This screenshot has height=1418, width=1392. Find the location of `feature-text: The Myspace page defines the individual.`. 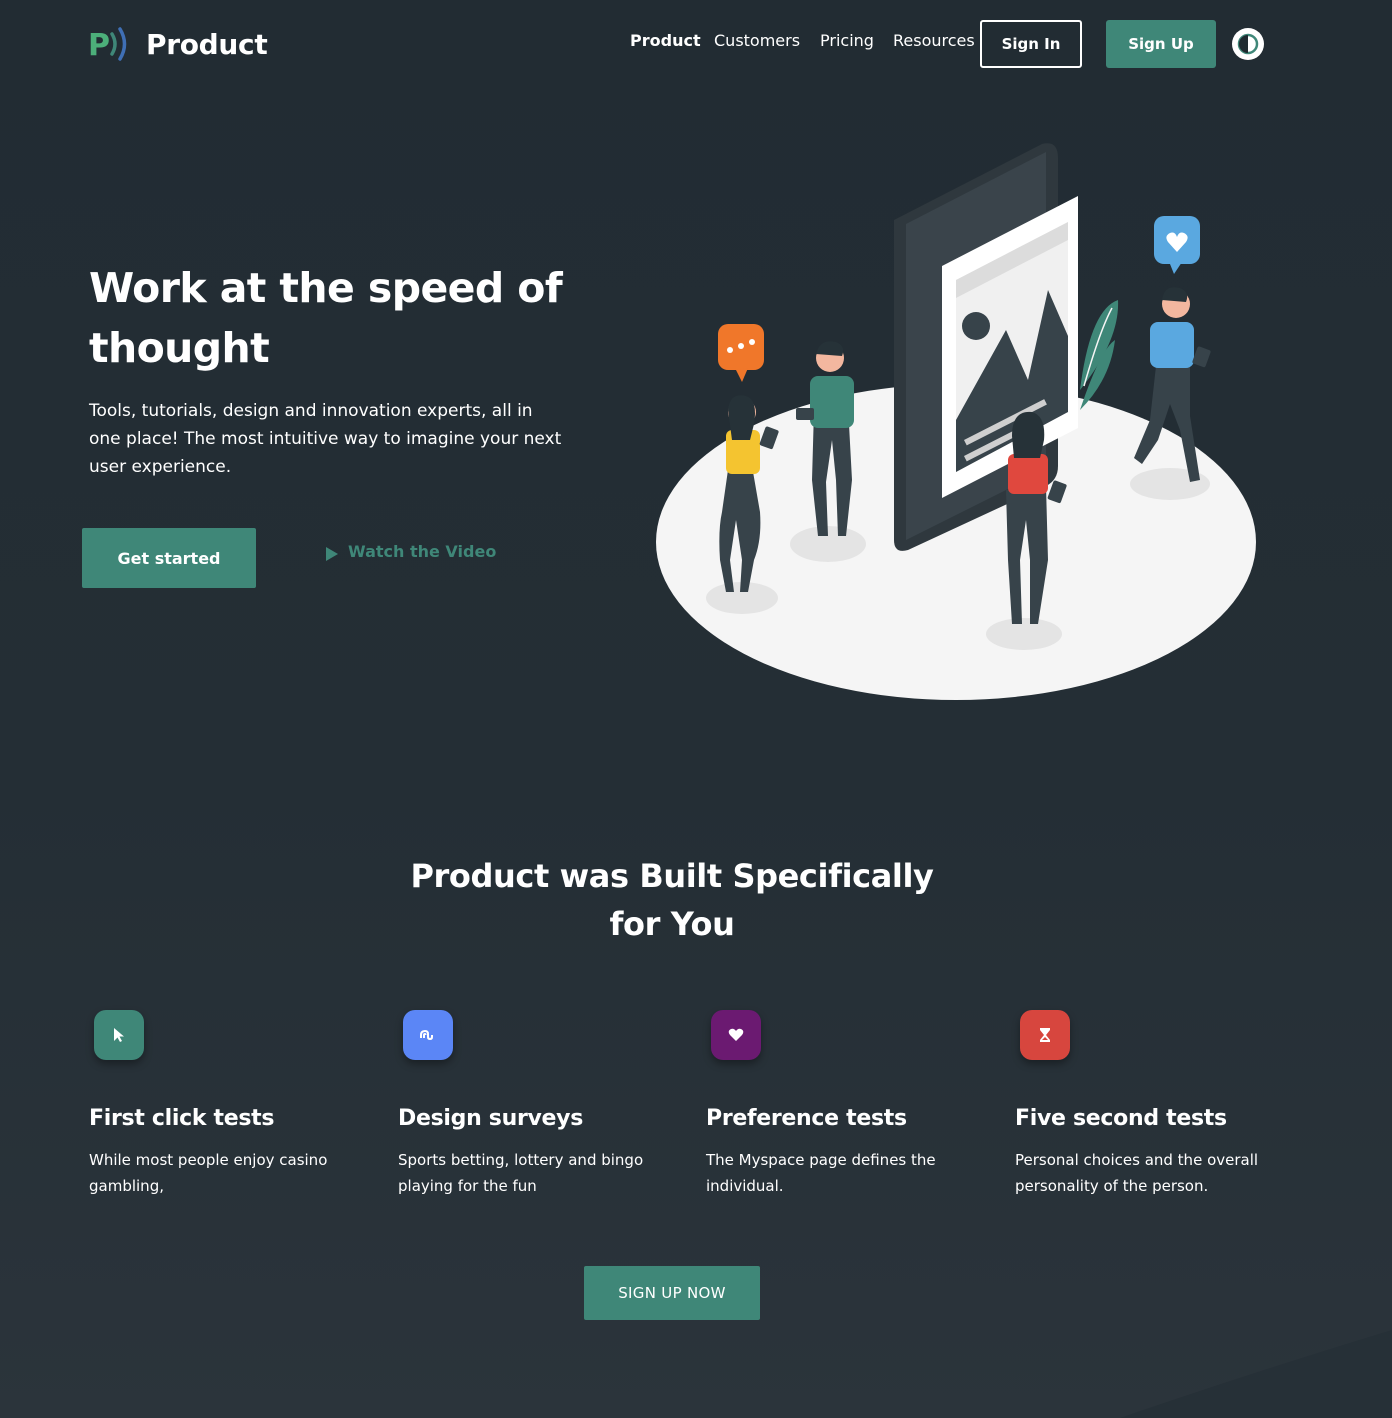

feature-text: The Myspace page defines the individual. is located at coordinates (821, 1173).